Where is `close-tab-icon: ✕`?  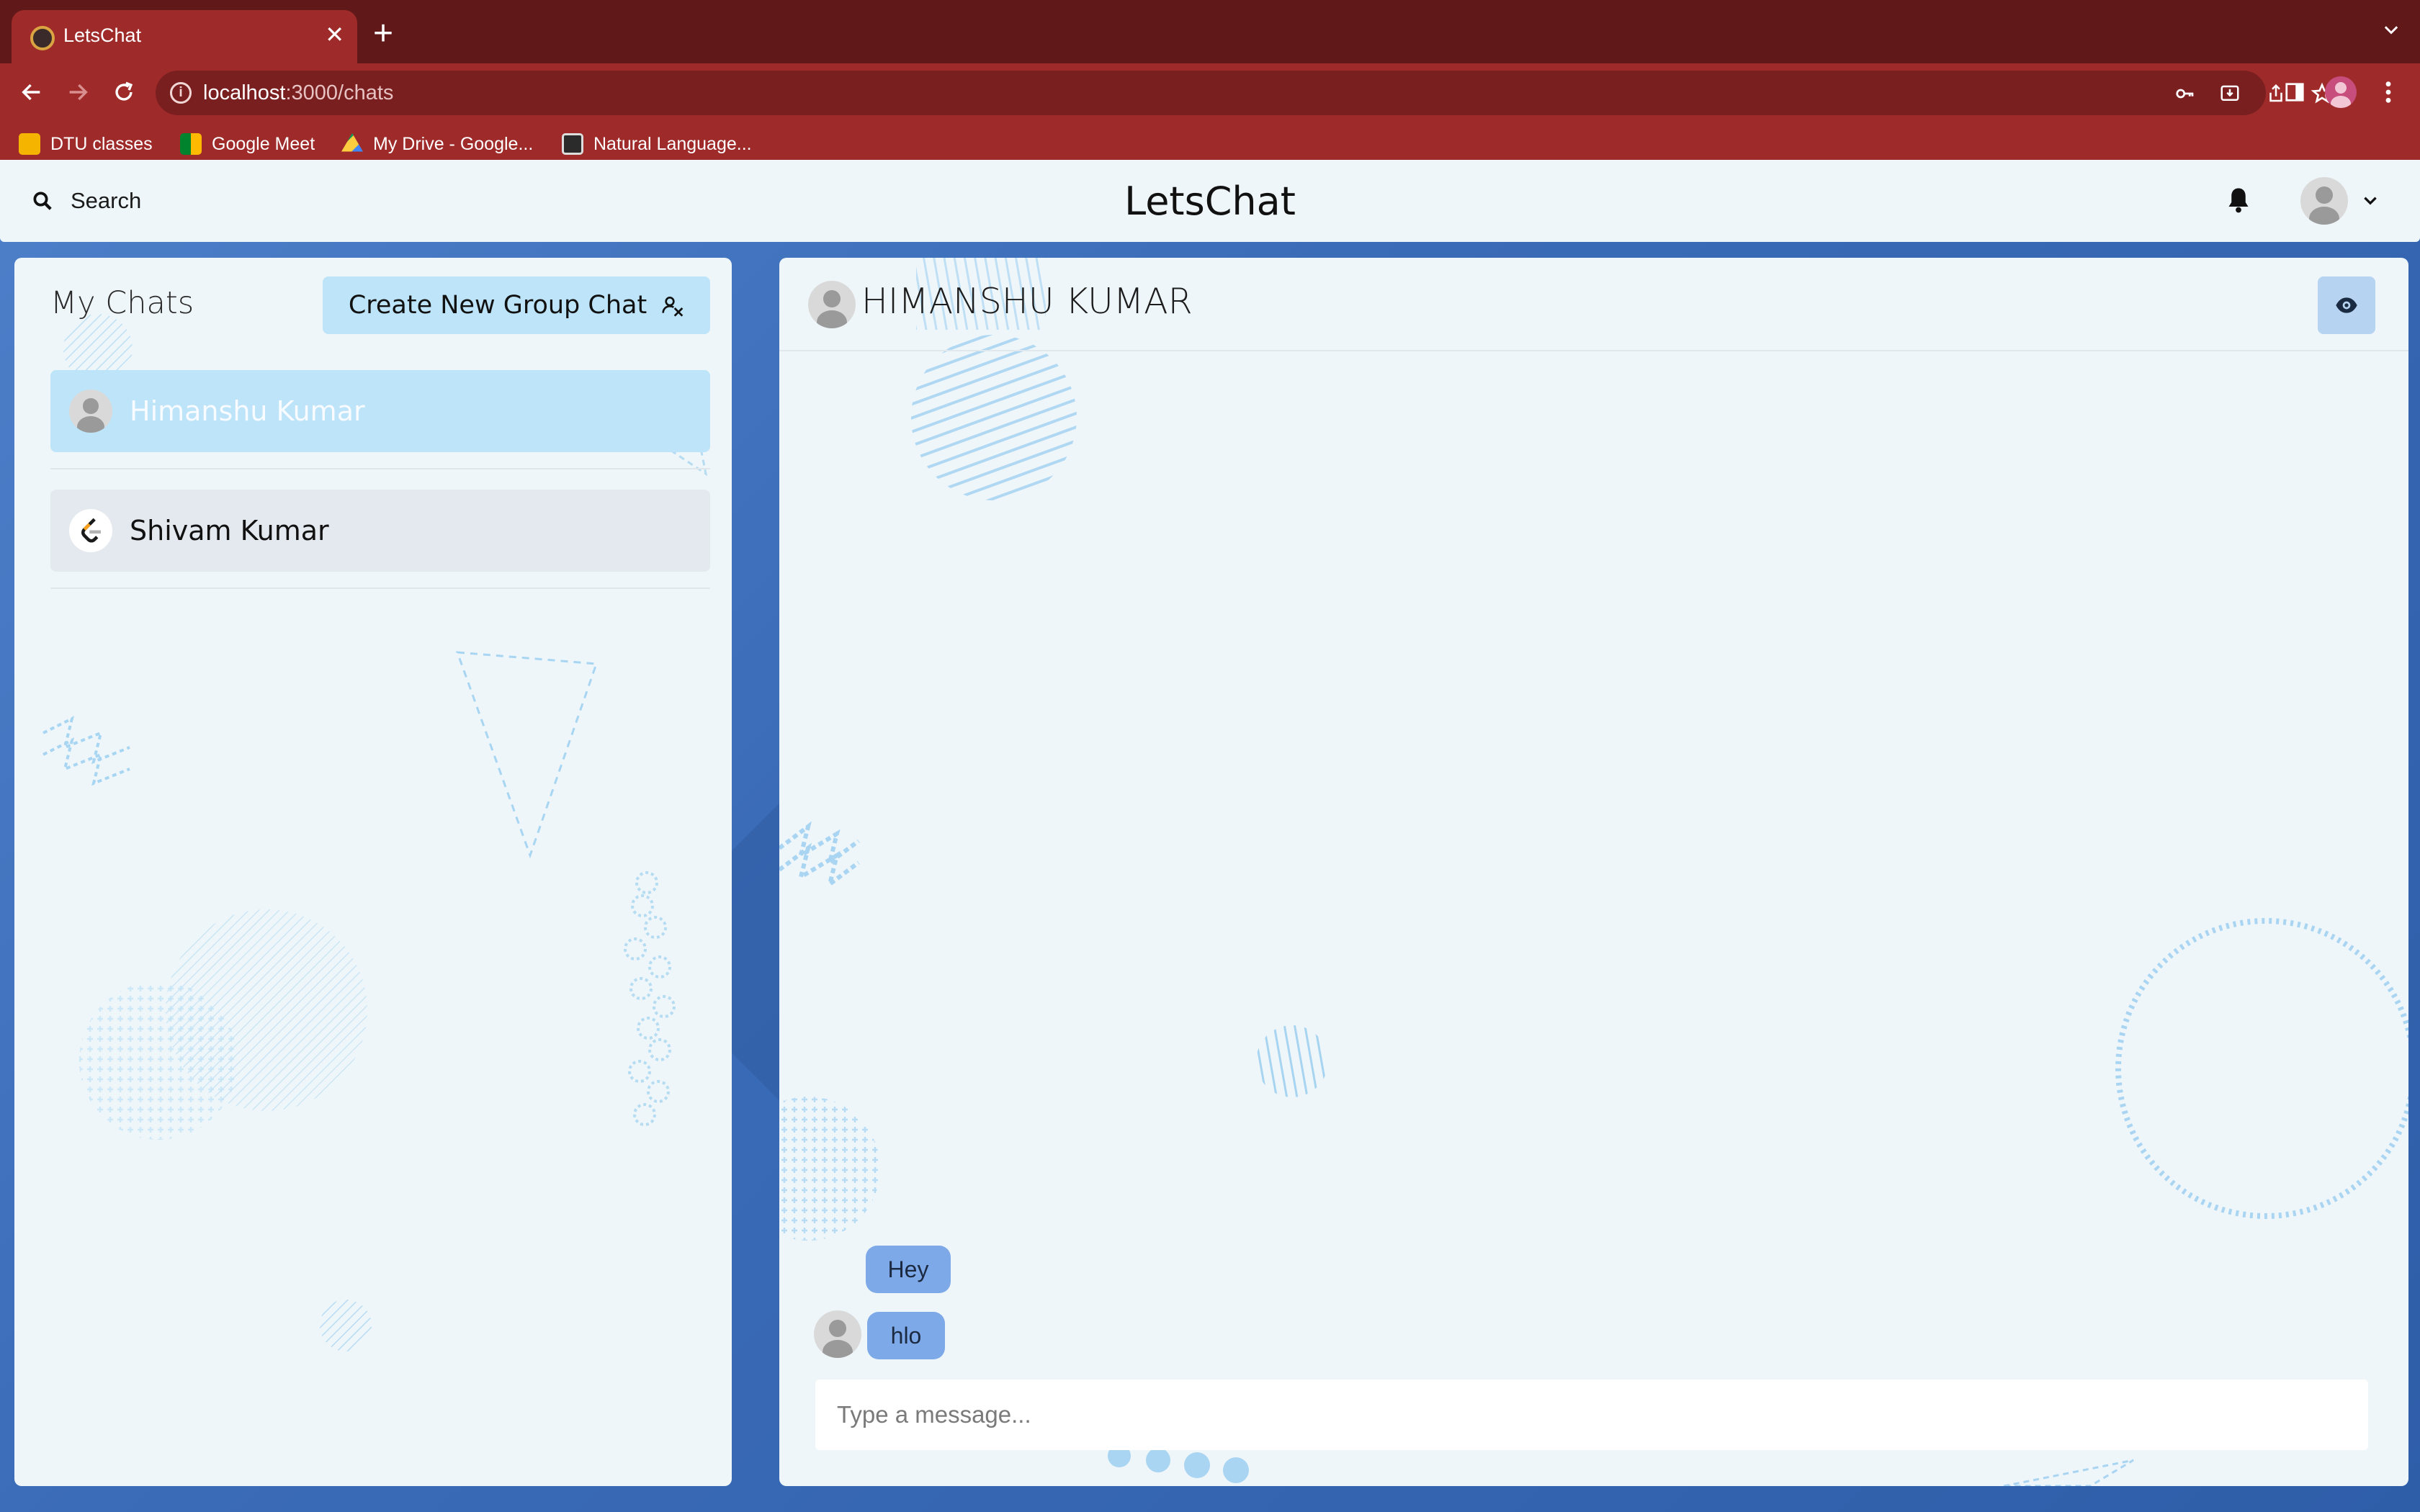
close-tab-icon: ✕ is located at coordinates (334, 34).